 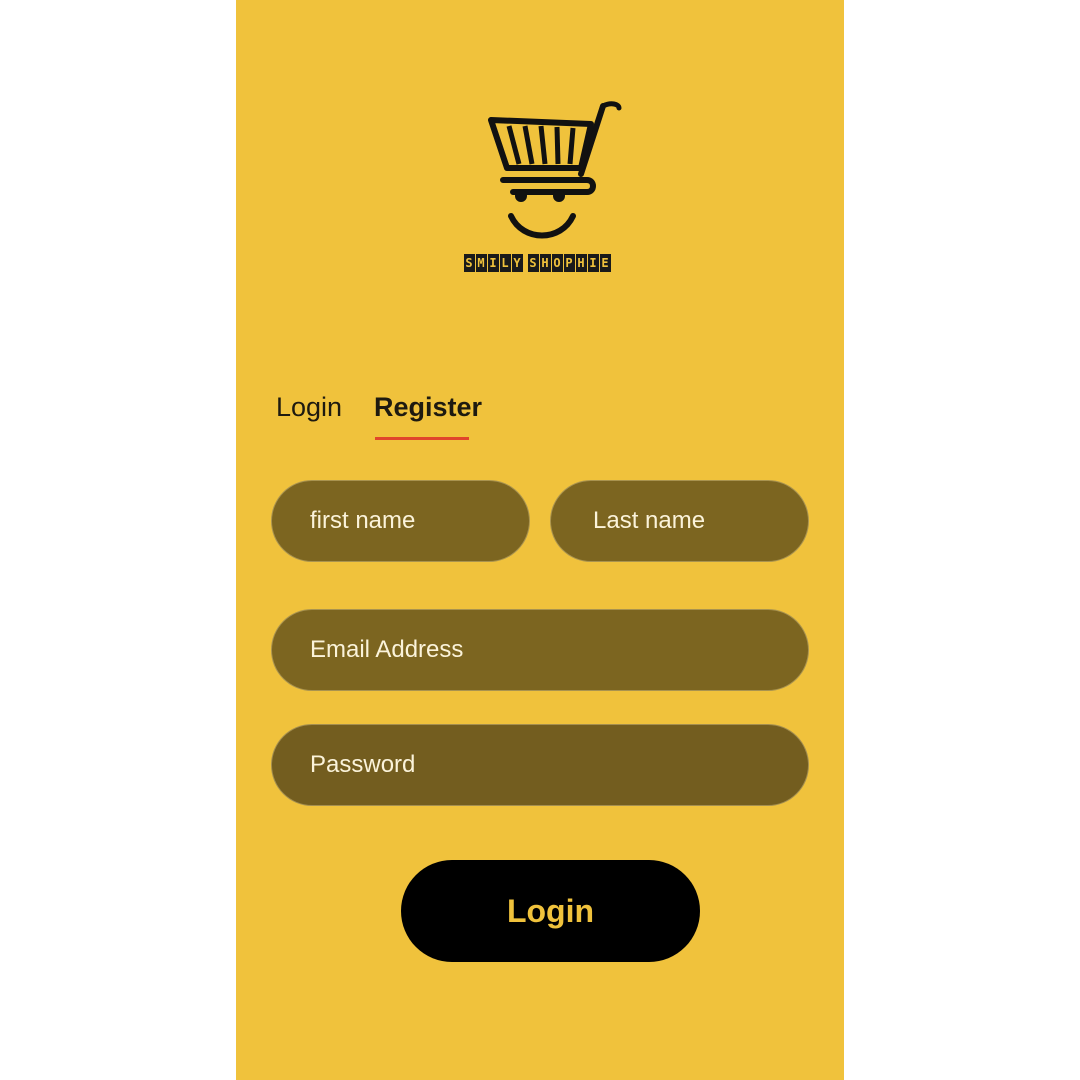 I want to click on tab-register: Register, so click(x=428, y=407).